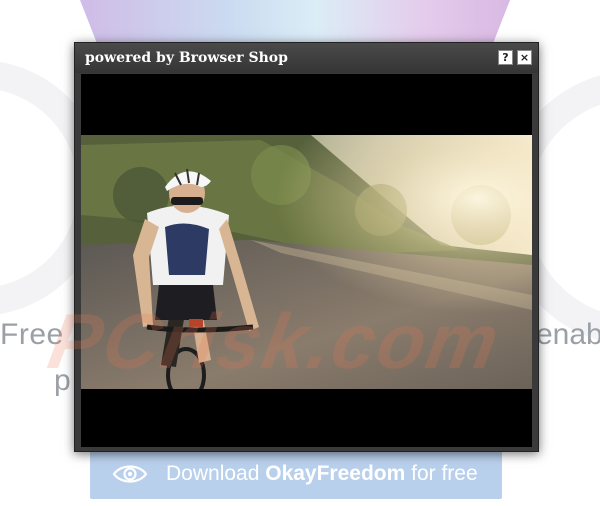 The image size is (600, 506). Describe the element at coordinates (216, 473) in the screenshot. I see `download-label-prefix: Download` at that location.